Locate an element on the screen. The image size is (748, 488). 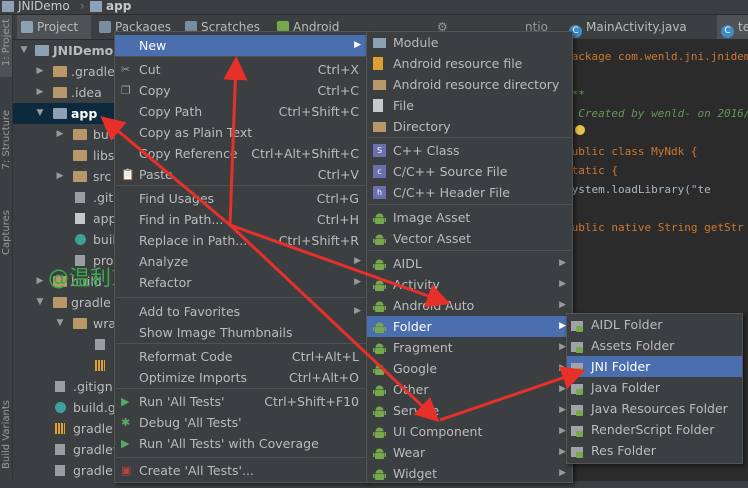
arrow-to-ui-component is located at coordinates (334, 323).